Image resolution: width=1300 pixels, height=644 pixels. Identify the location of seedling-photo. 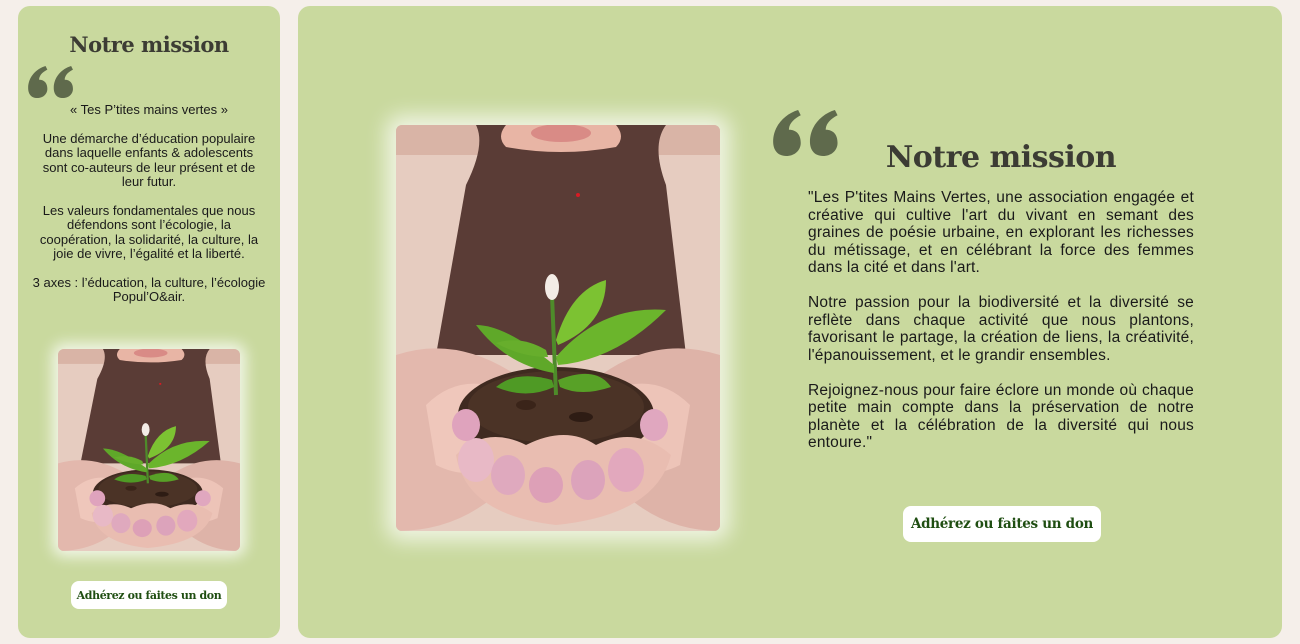
(149, 450).